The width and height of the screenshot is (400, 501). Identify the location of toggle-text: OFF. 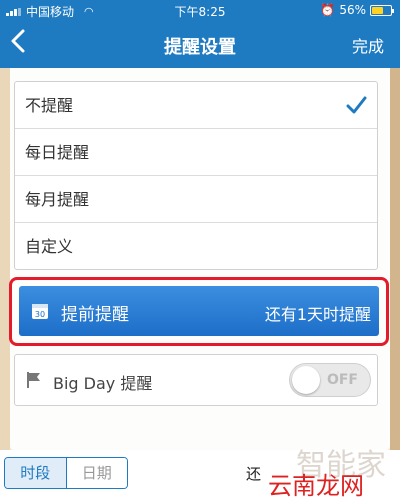
(342, 380).